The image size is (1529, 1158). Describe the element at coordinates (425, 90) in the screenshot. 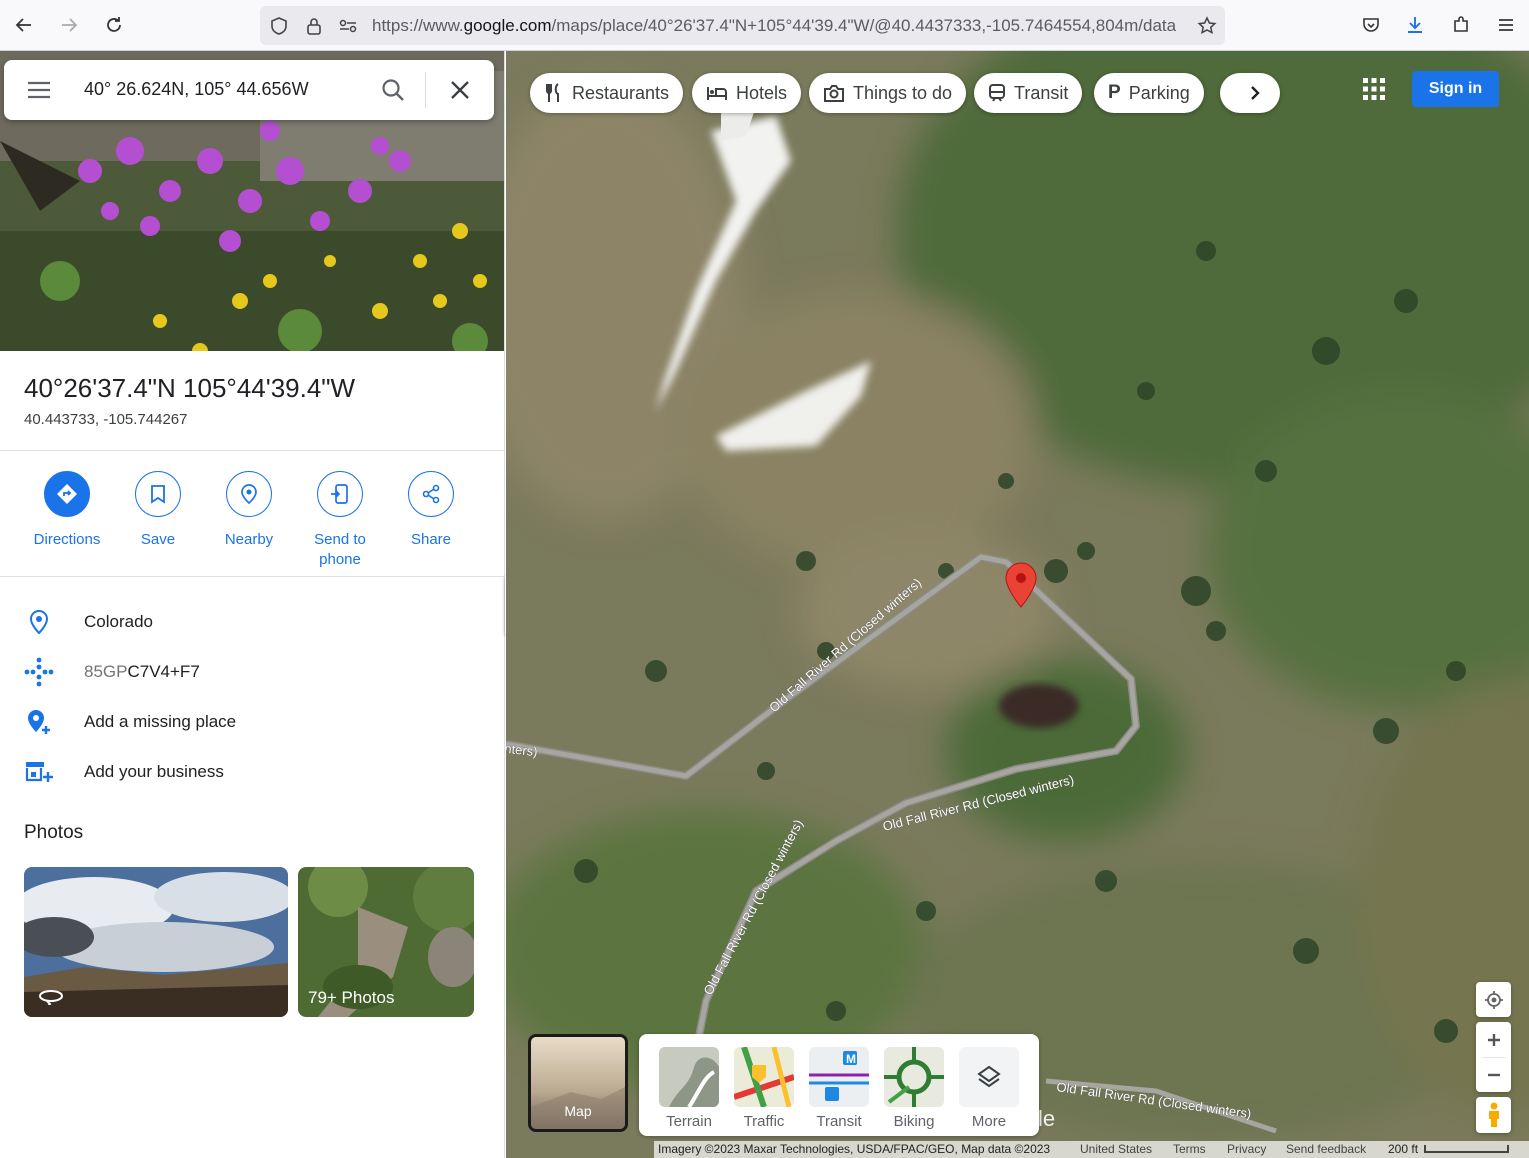

I see `search-divider` at that location.